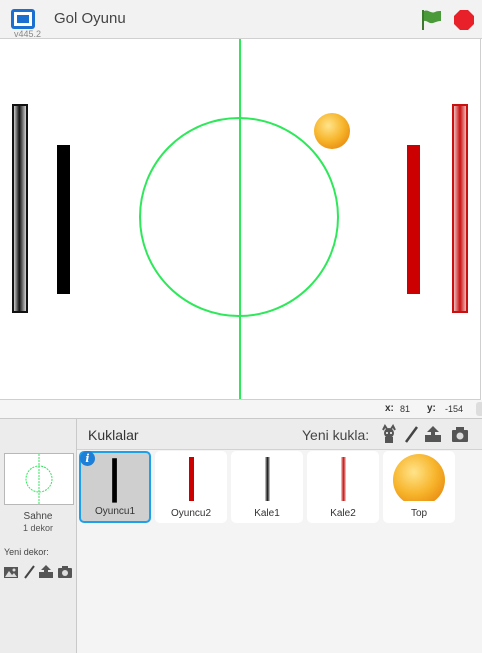 The height and width of the screenshot is (653, 482). I want to click on sprite-tile-top: Top, so click(419, 487).